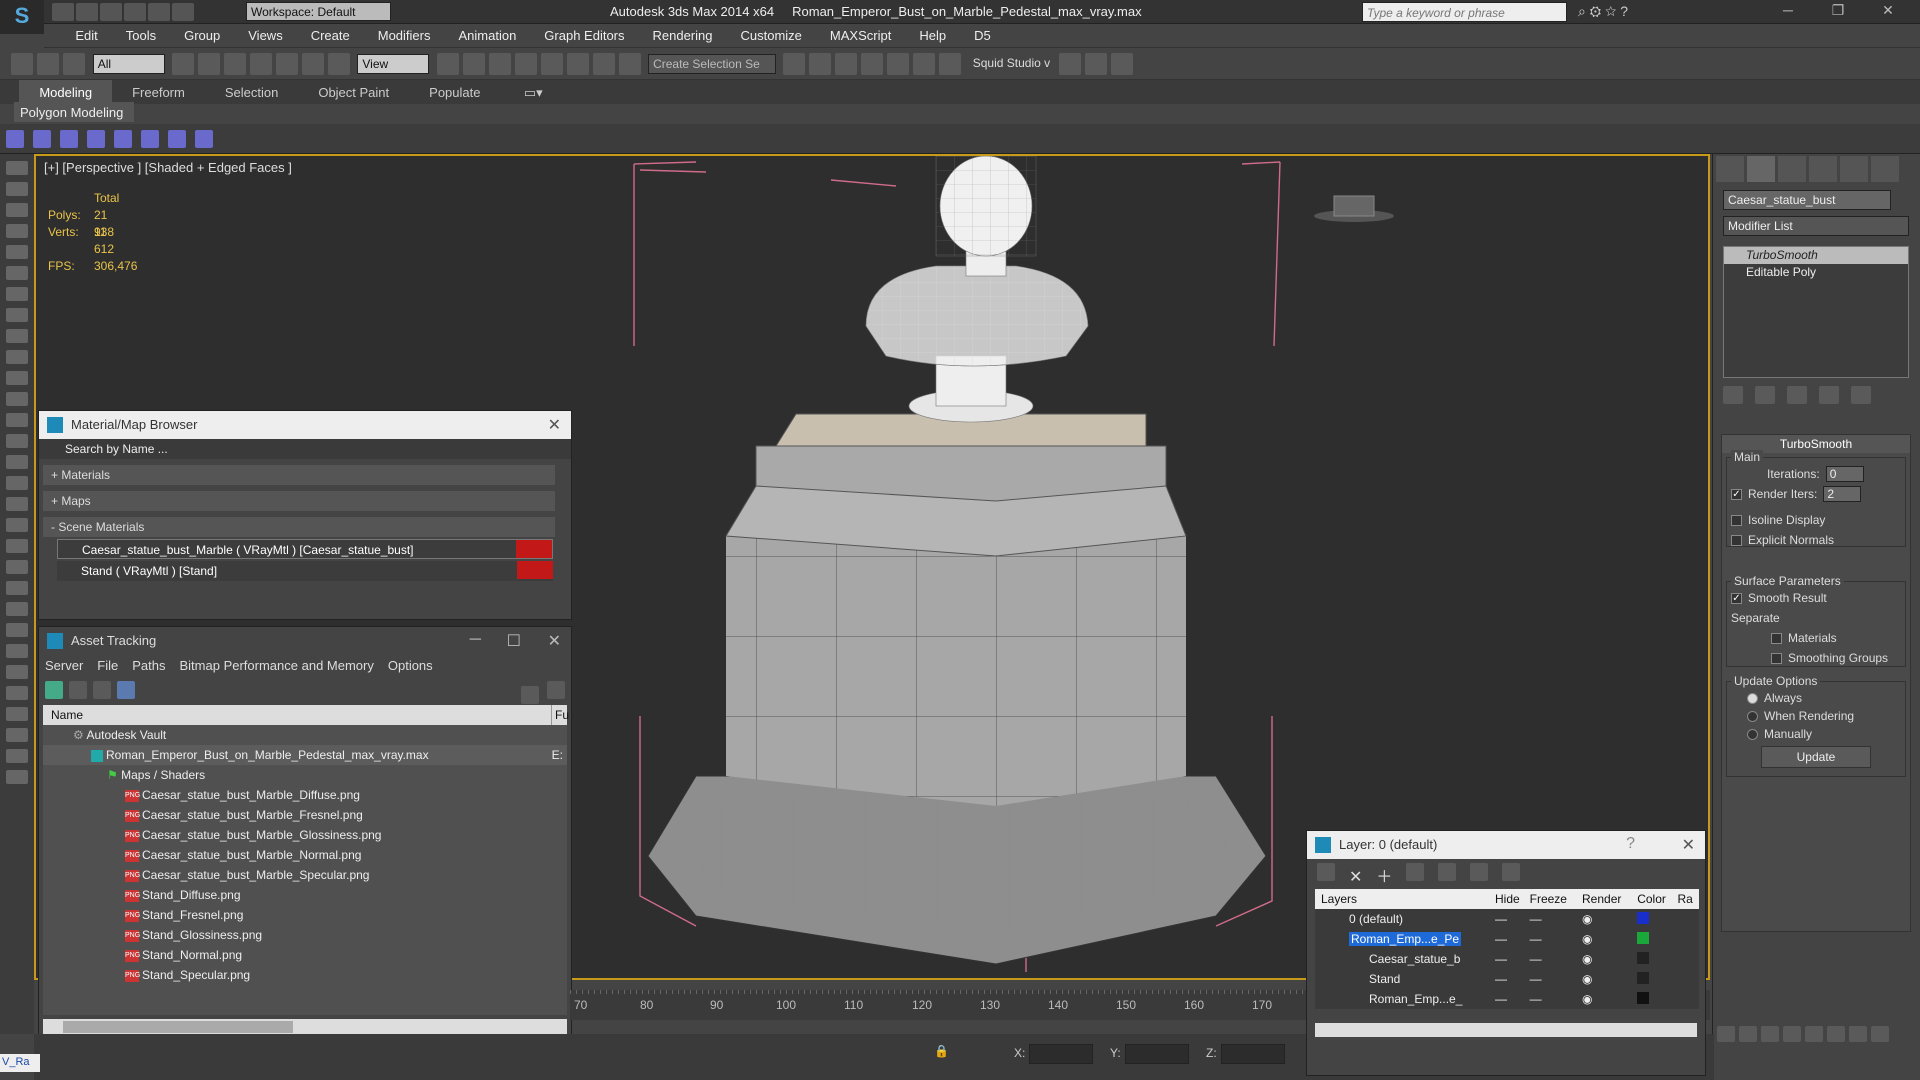  Describe the element at coordinates (1479, 872) in the screenshot. I see `hide-all-icon` at that location.